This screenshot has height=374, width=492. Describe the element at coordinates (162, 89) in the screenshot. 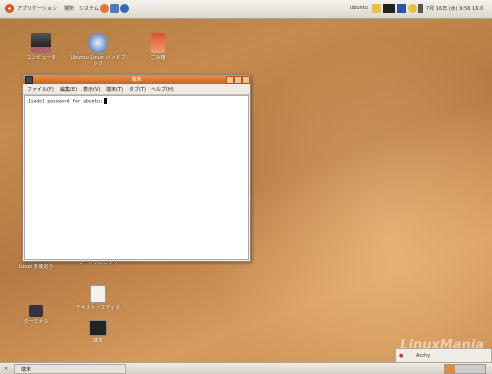

I see `menu-help: ヘルプ(H)` at that location.